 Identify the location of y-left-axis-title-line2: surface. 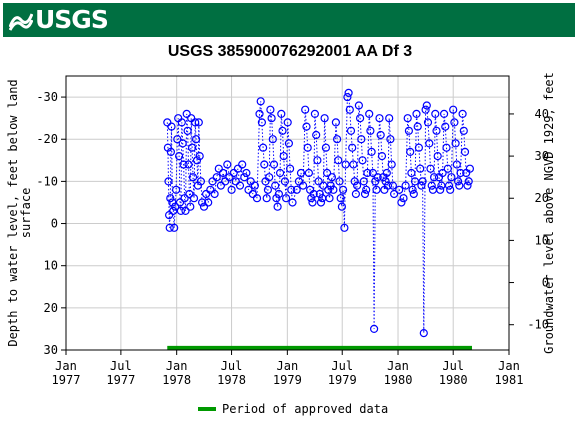
(26, 213).